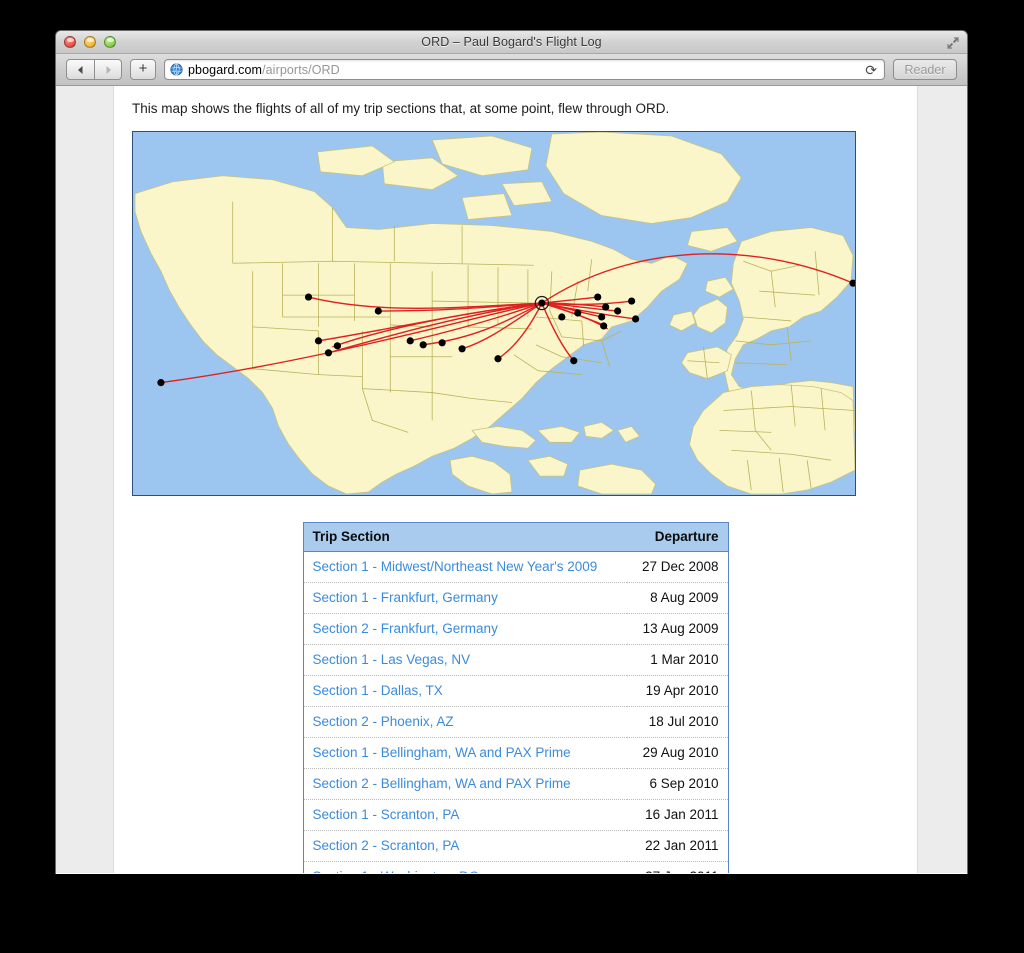 The image size is (1024, 953). What do you see at coordinates (378, 690) in the screenshot?
I see `trip-section-link: Section 1 - Dallas, TX` at bounding box center [378, 690].